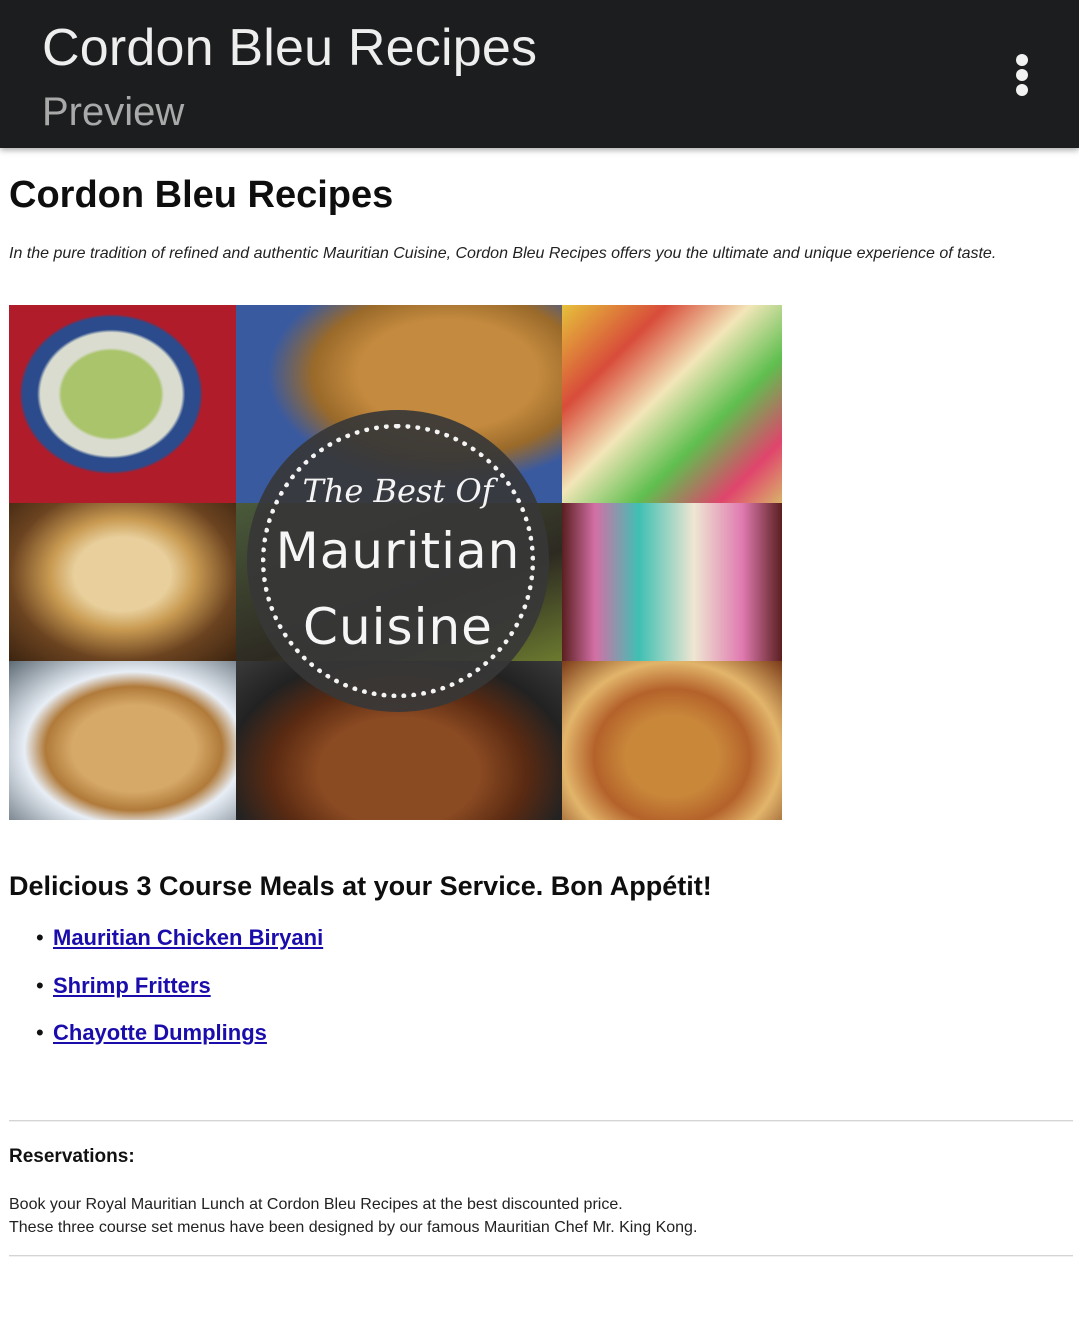 The width and height of the screenshot is (1079, 1335). Describe the element at coordinates (539, 74) in the screenshot. I see `app-bar: Cordon Bleu Recipes Preview` at that location.